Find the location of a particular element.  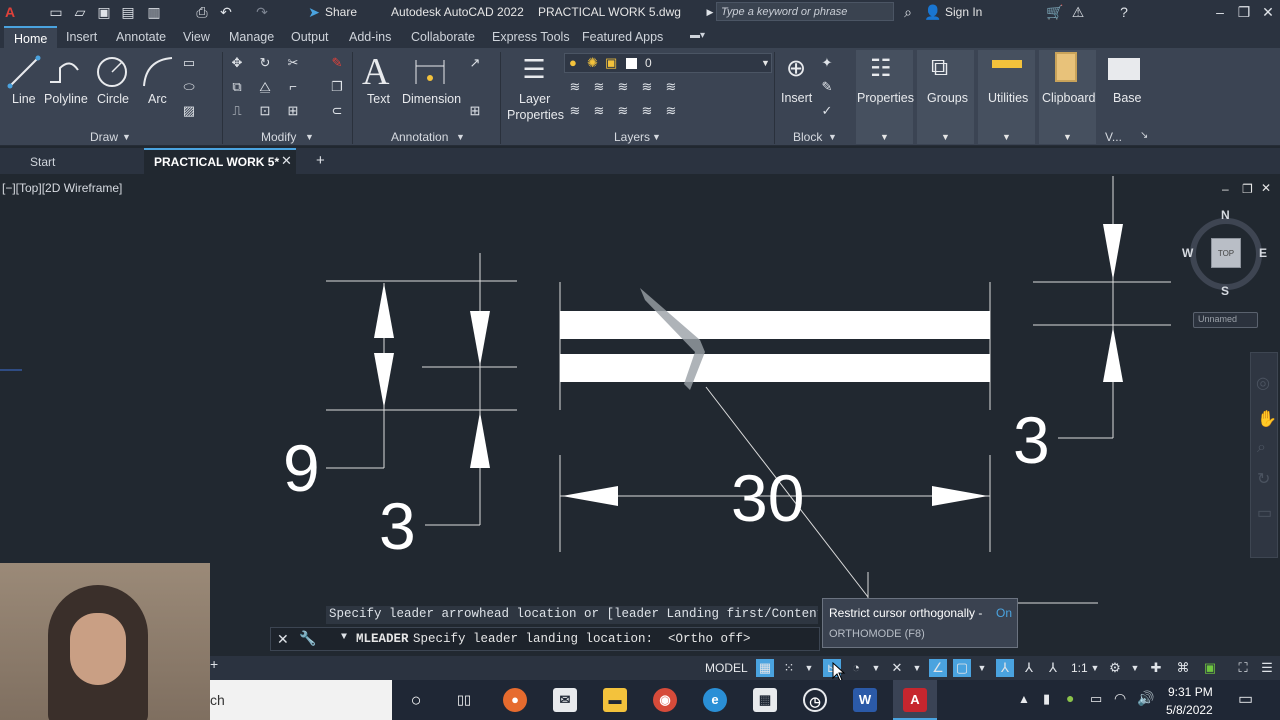

firefox-icon: ● is located at coordinates (515, 700).